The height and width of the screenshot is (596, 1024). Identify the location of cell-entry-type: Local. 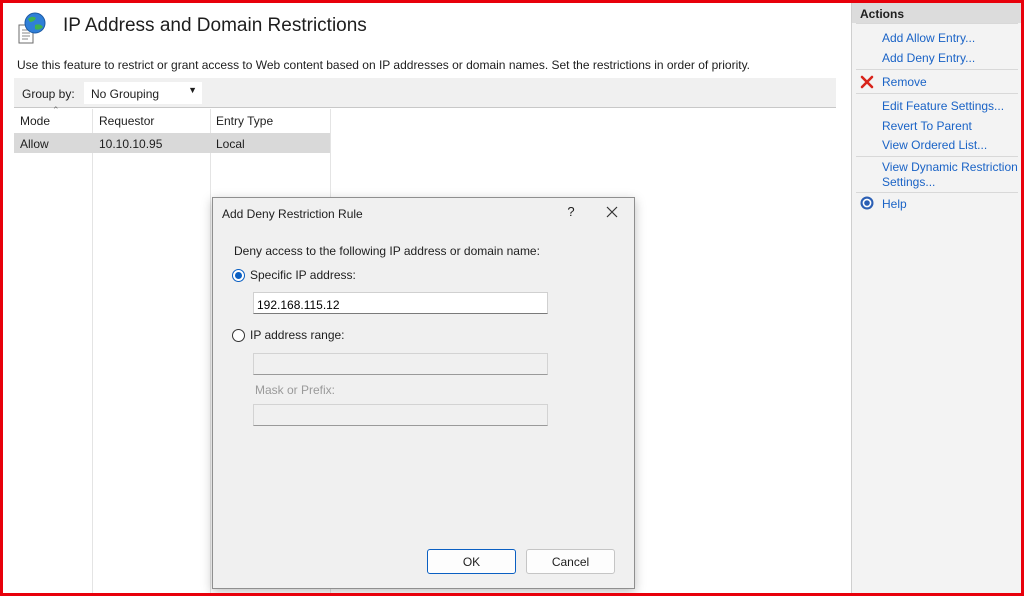
(230, 144).